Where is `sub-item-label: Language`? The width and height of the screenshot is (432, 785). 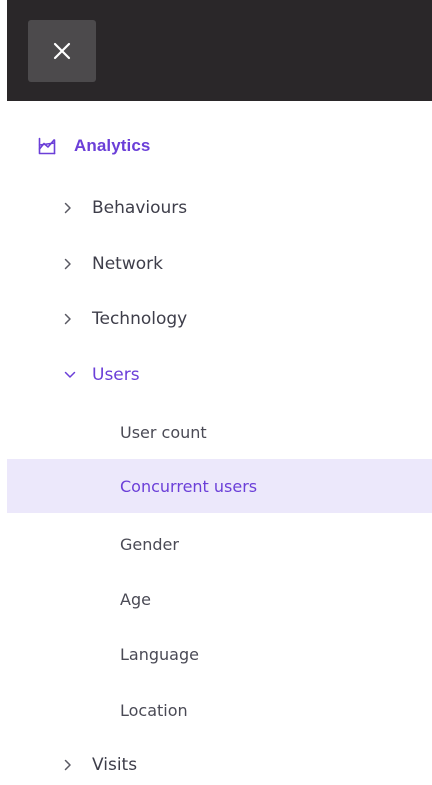 sub-item-label: Language is located at coordinates (159, 654).